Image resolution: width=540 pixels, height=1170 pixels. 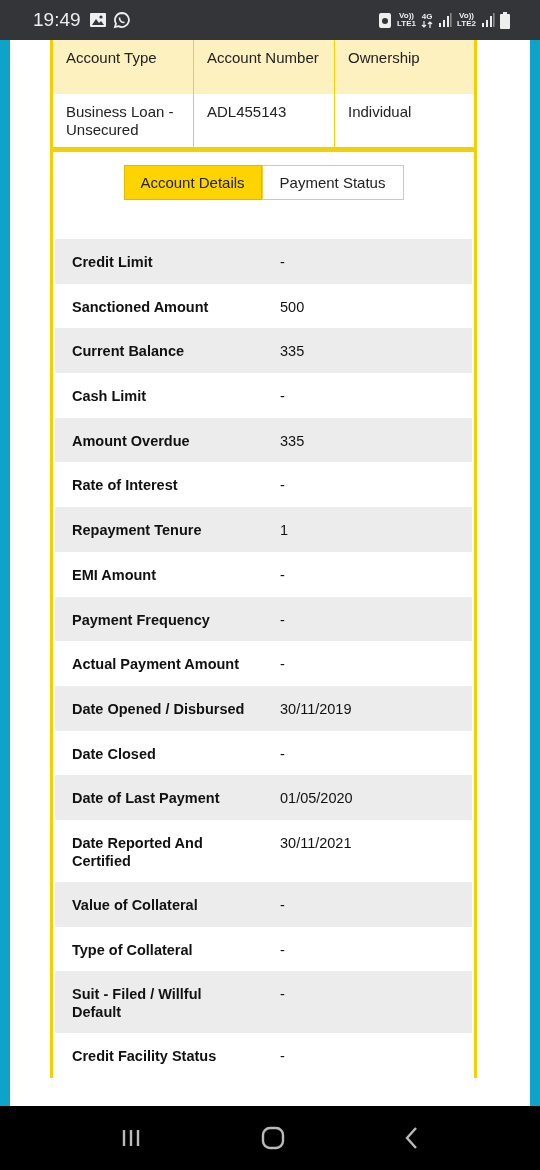 I want to click on network-label: LTE1, so click(x=407, y=24).